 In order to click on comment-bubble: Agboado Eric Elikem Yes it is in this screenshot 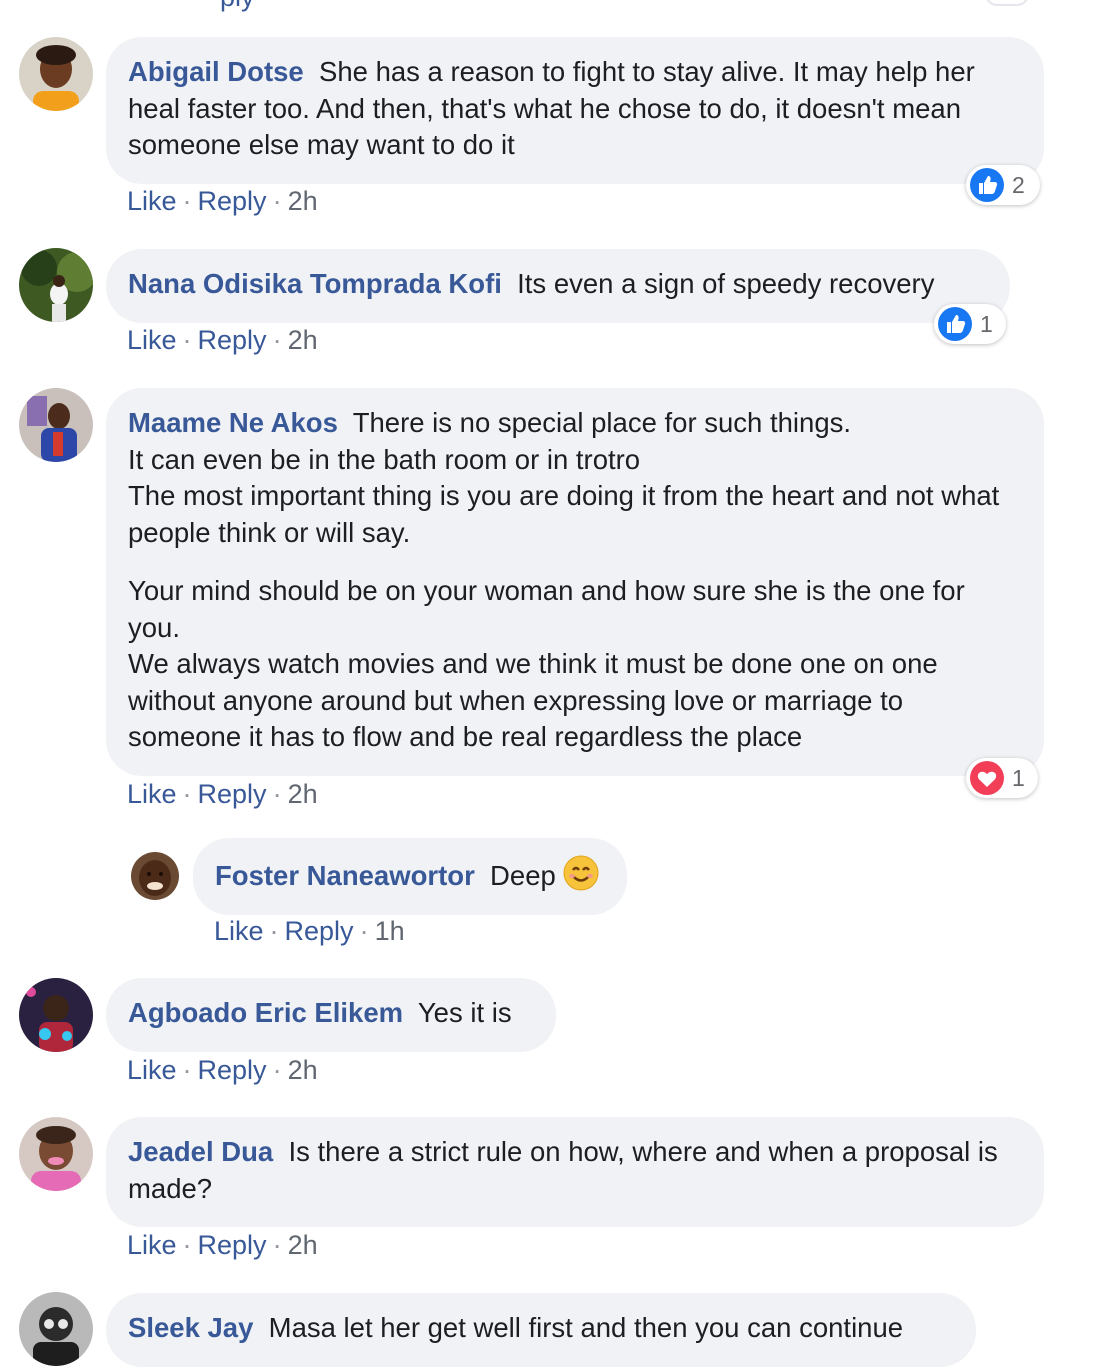, I will do `click(331, 1015)`.